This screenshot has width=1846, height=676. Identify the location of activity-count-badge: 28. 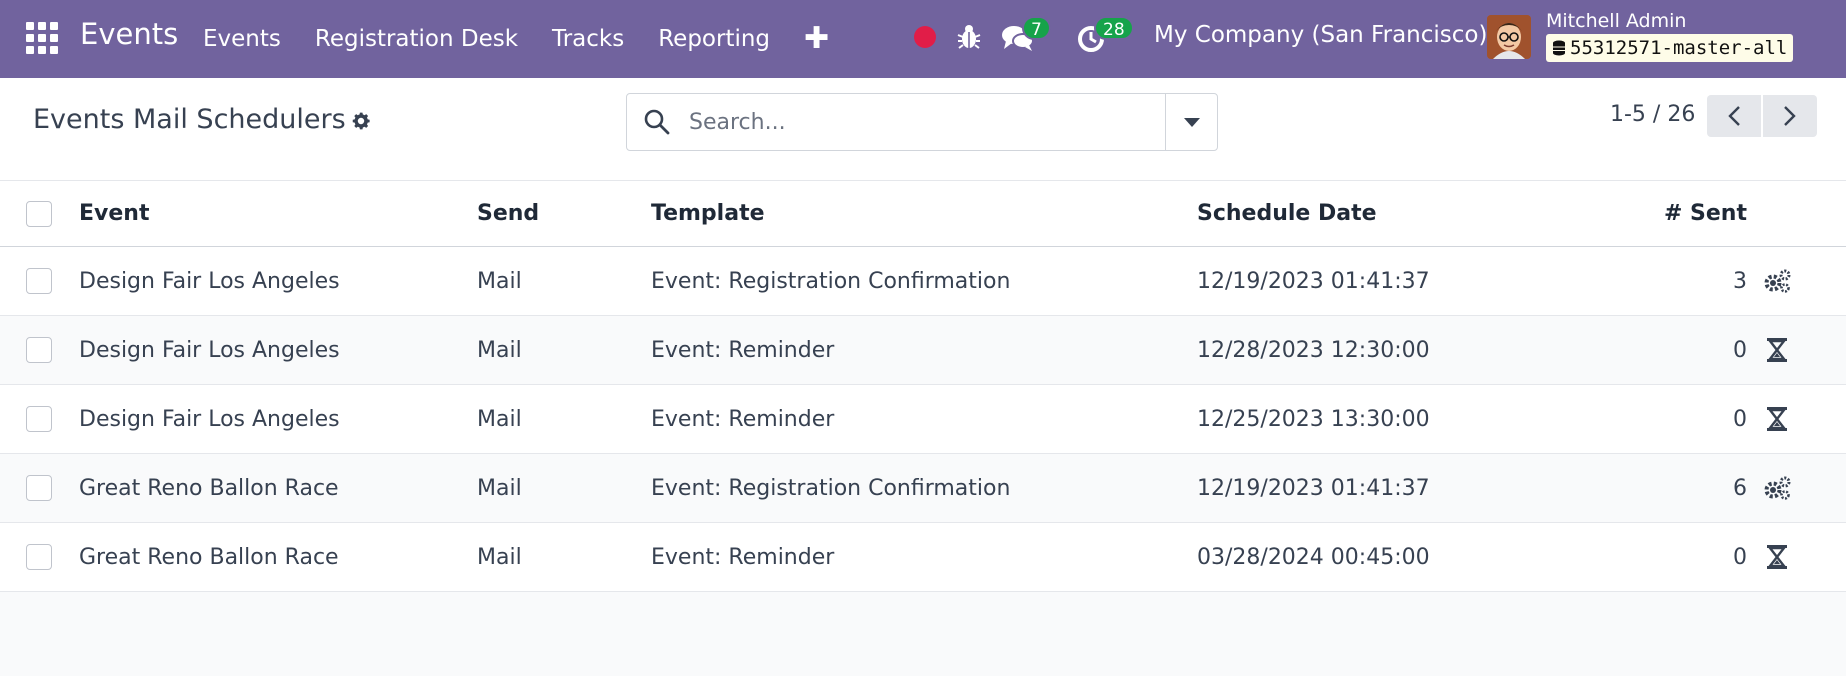
(1114, 28).